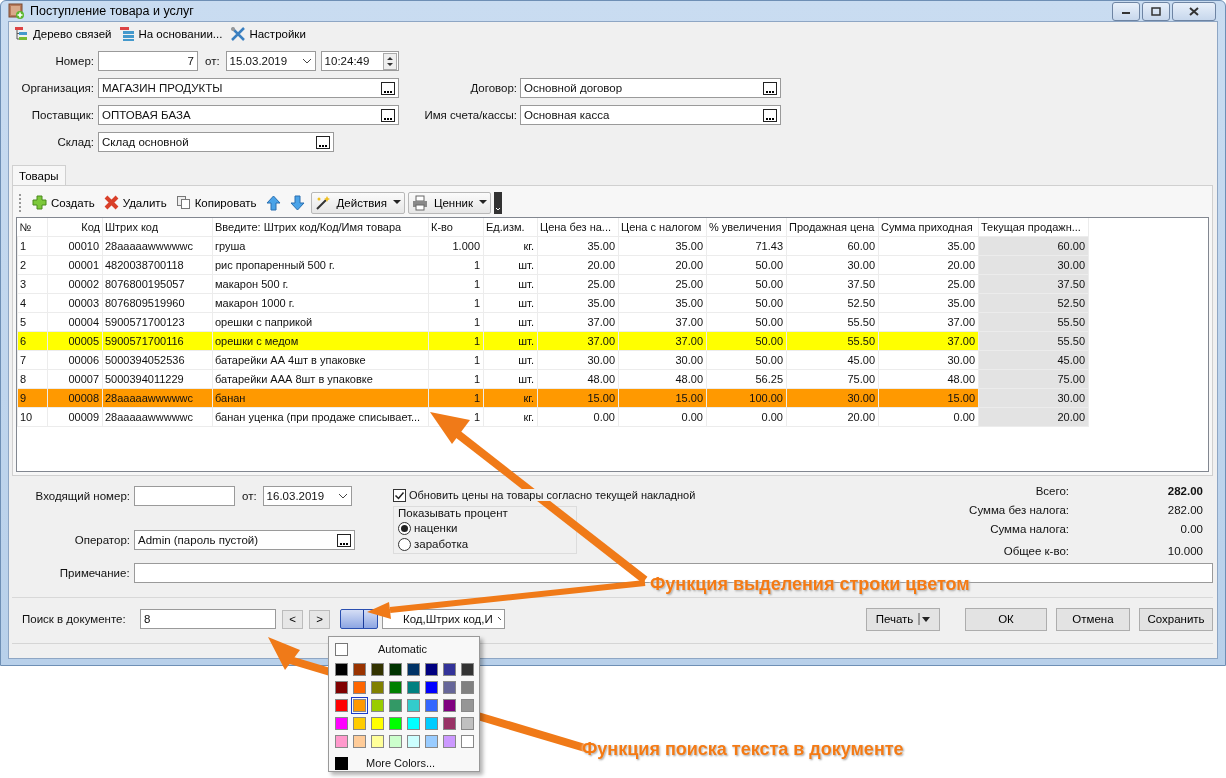 The width and height of the screenshot is (1226, 778). Describe the element at coordinates (320, 360) in the screenshot. I see `table-cell: батарейки АА 4шт в упаковке` at that location.